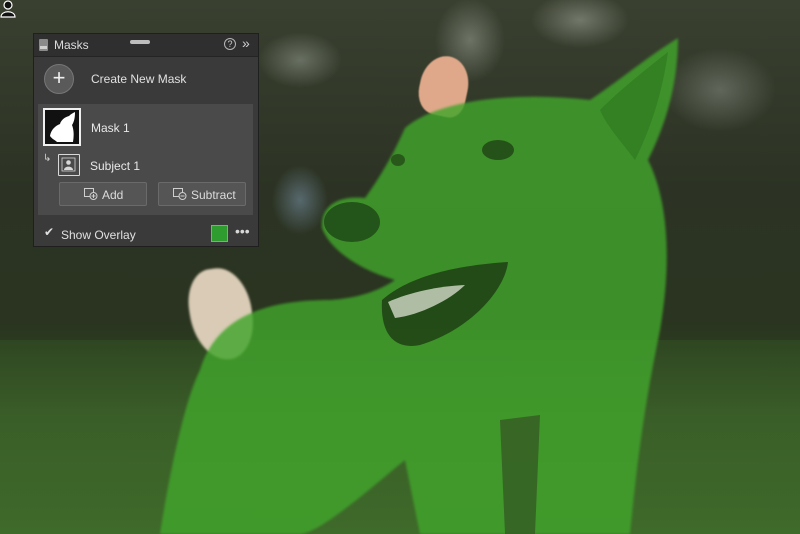 Image resolution: width=800 pixels, height=534 pixels. I want to click on subject-person-icon, so click(69, 165).